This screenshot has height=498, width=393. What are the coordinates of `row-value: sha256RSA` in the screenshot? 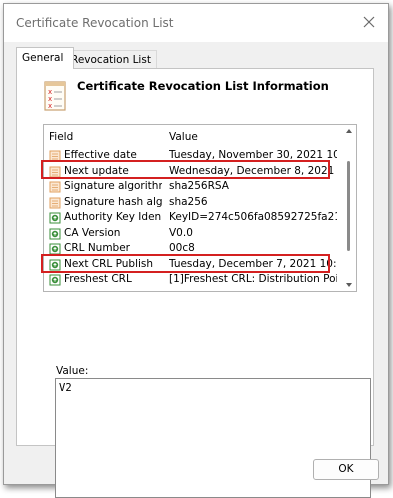 It's located at (199, 186).